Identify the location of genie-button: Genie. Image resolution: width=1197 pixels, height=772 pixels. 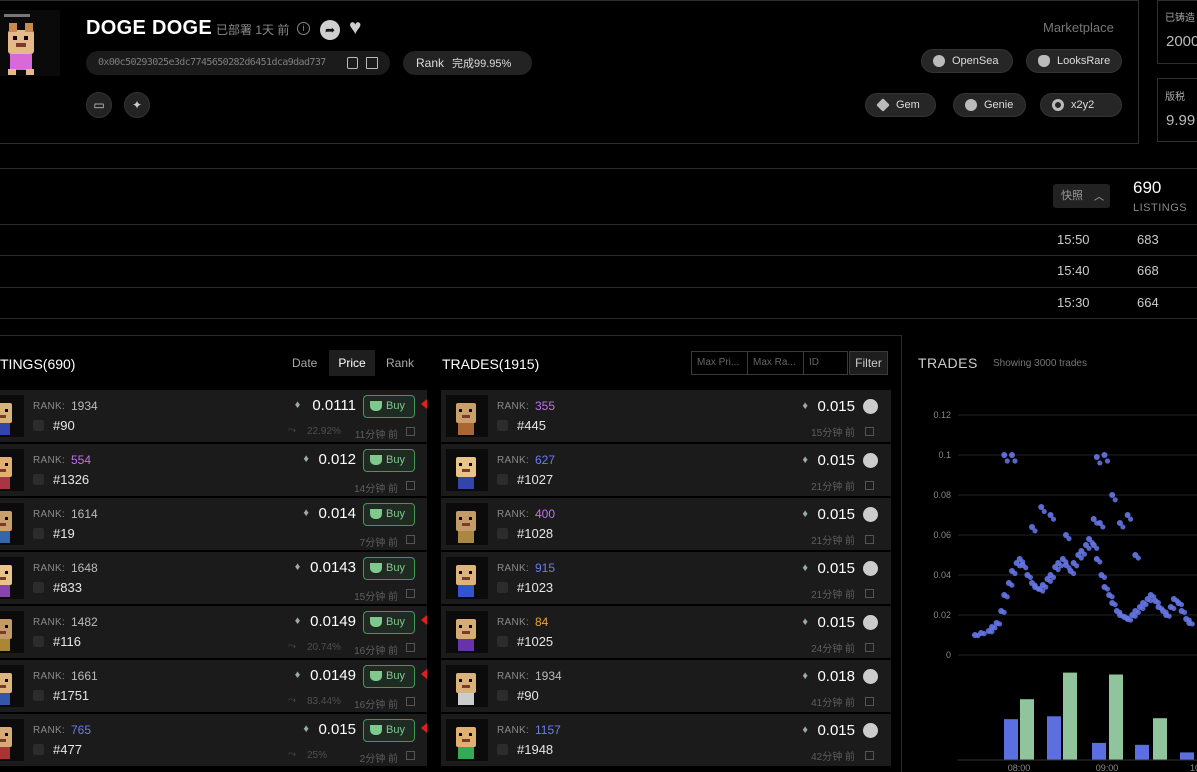
(989, 105).